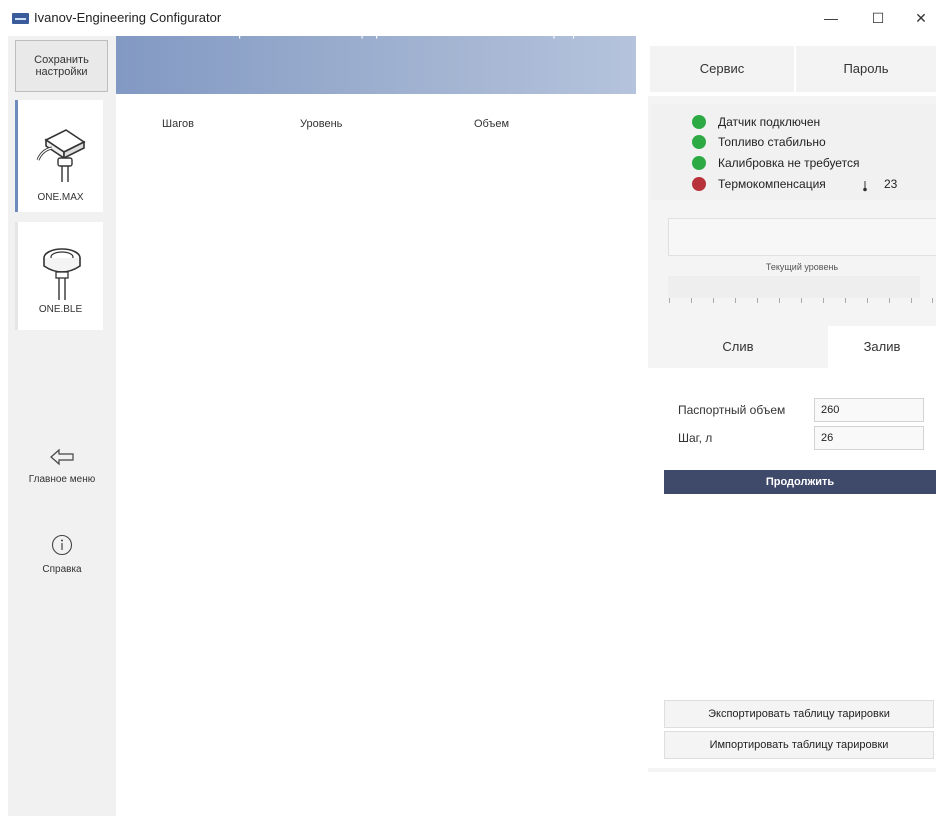  What do you see at coordinates (209, 31) in the screenshot?
I see `tab-main-settings: Основные настройки` at bounding box center [209, 31].